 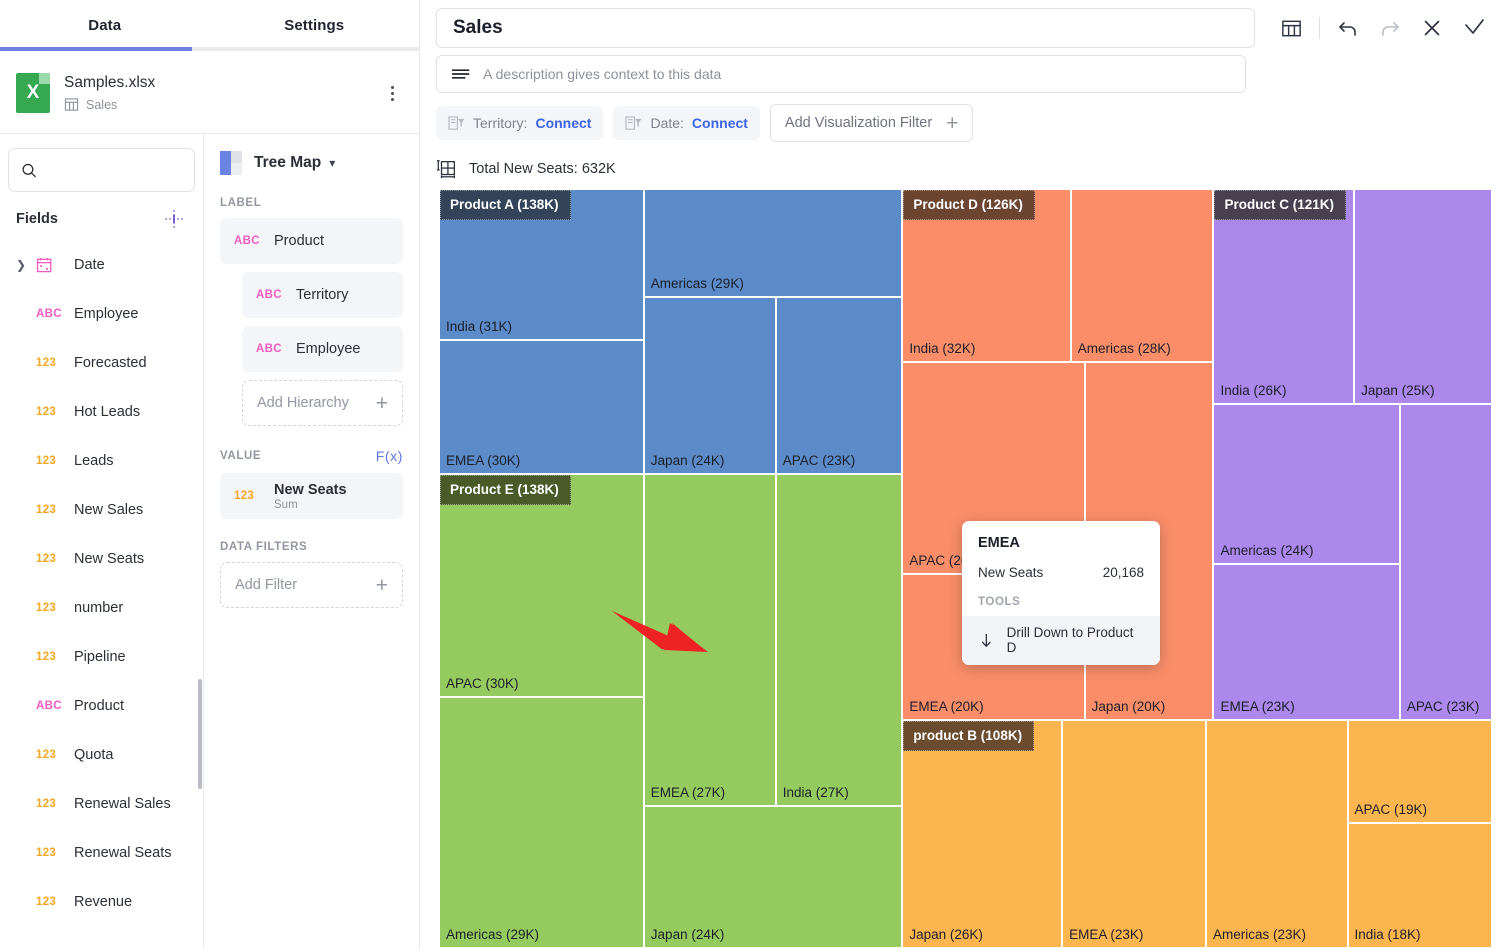 I want to click on label-field-territory: ABC Territory, so click(x=322, y=295).